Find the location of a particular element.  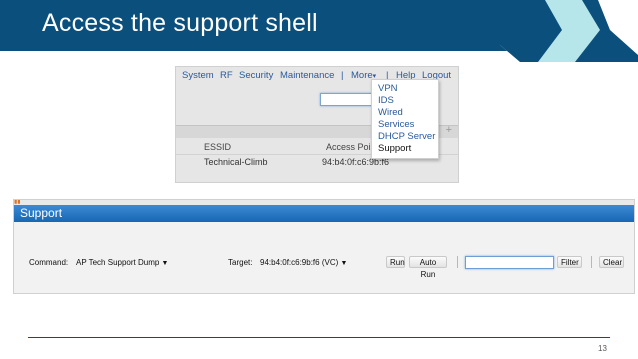

menu-item-more-label: More is located at coordinates (362, 75).